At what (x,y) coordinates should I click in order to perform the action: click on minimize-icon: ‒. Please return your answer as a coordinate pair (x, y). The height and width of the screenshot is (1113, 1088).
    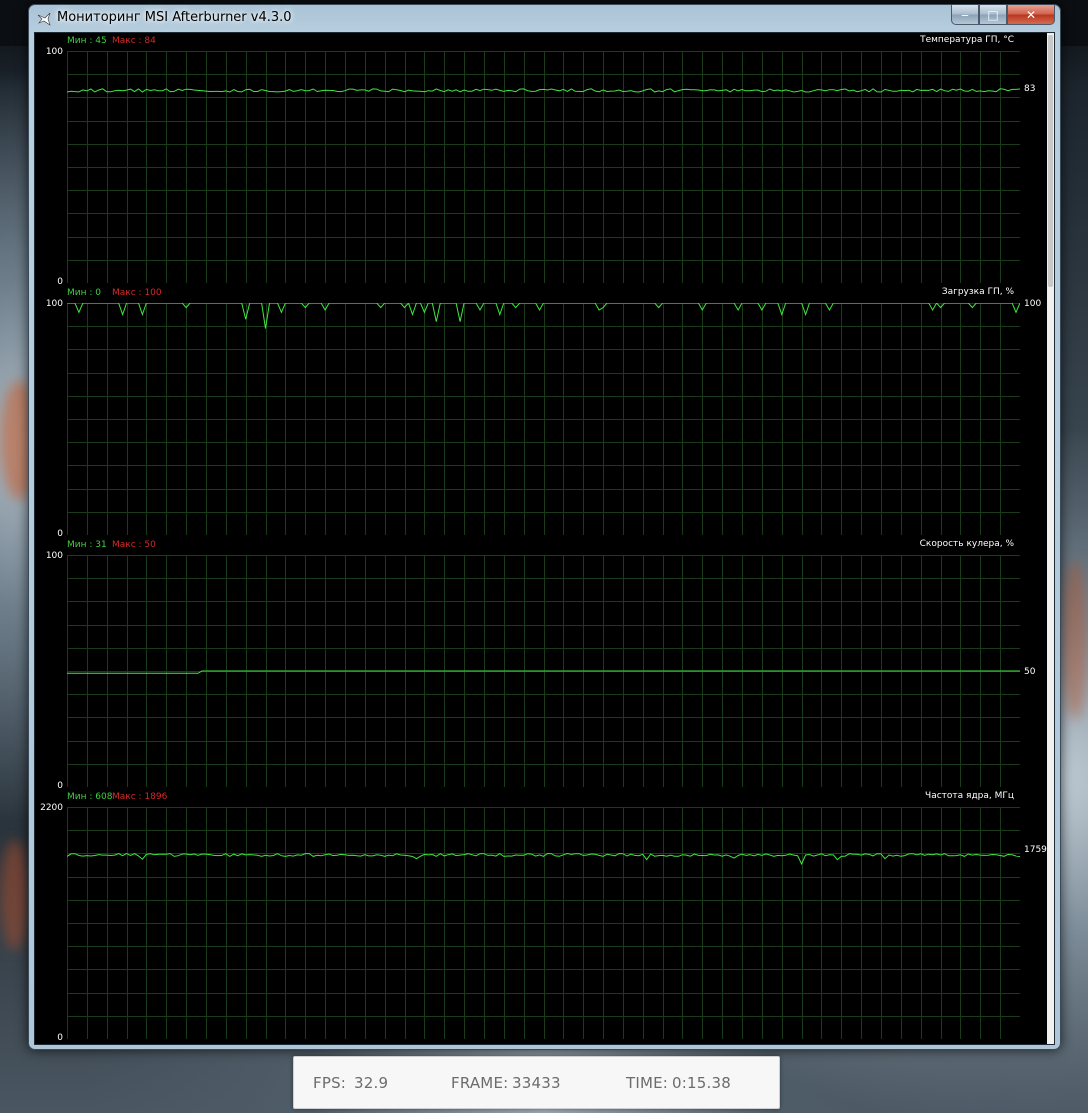
    Looking at the image, I should click on (965, 14).